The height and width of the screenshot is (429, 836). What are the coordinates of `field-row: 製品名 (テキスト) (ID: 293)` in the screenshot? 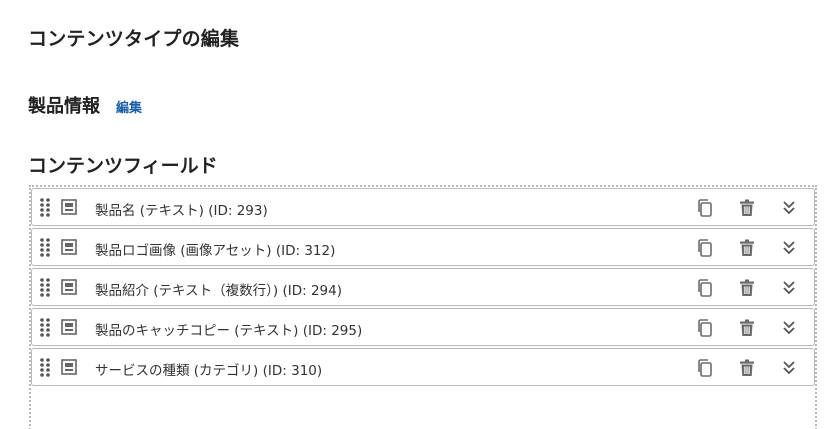 It's located at (423, 207).